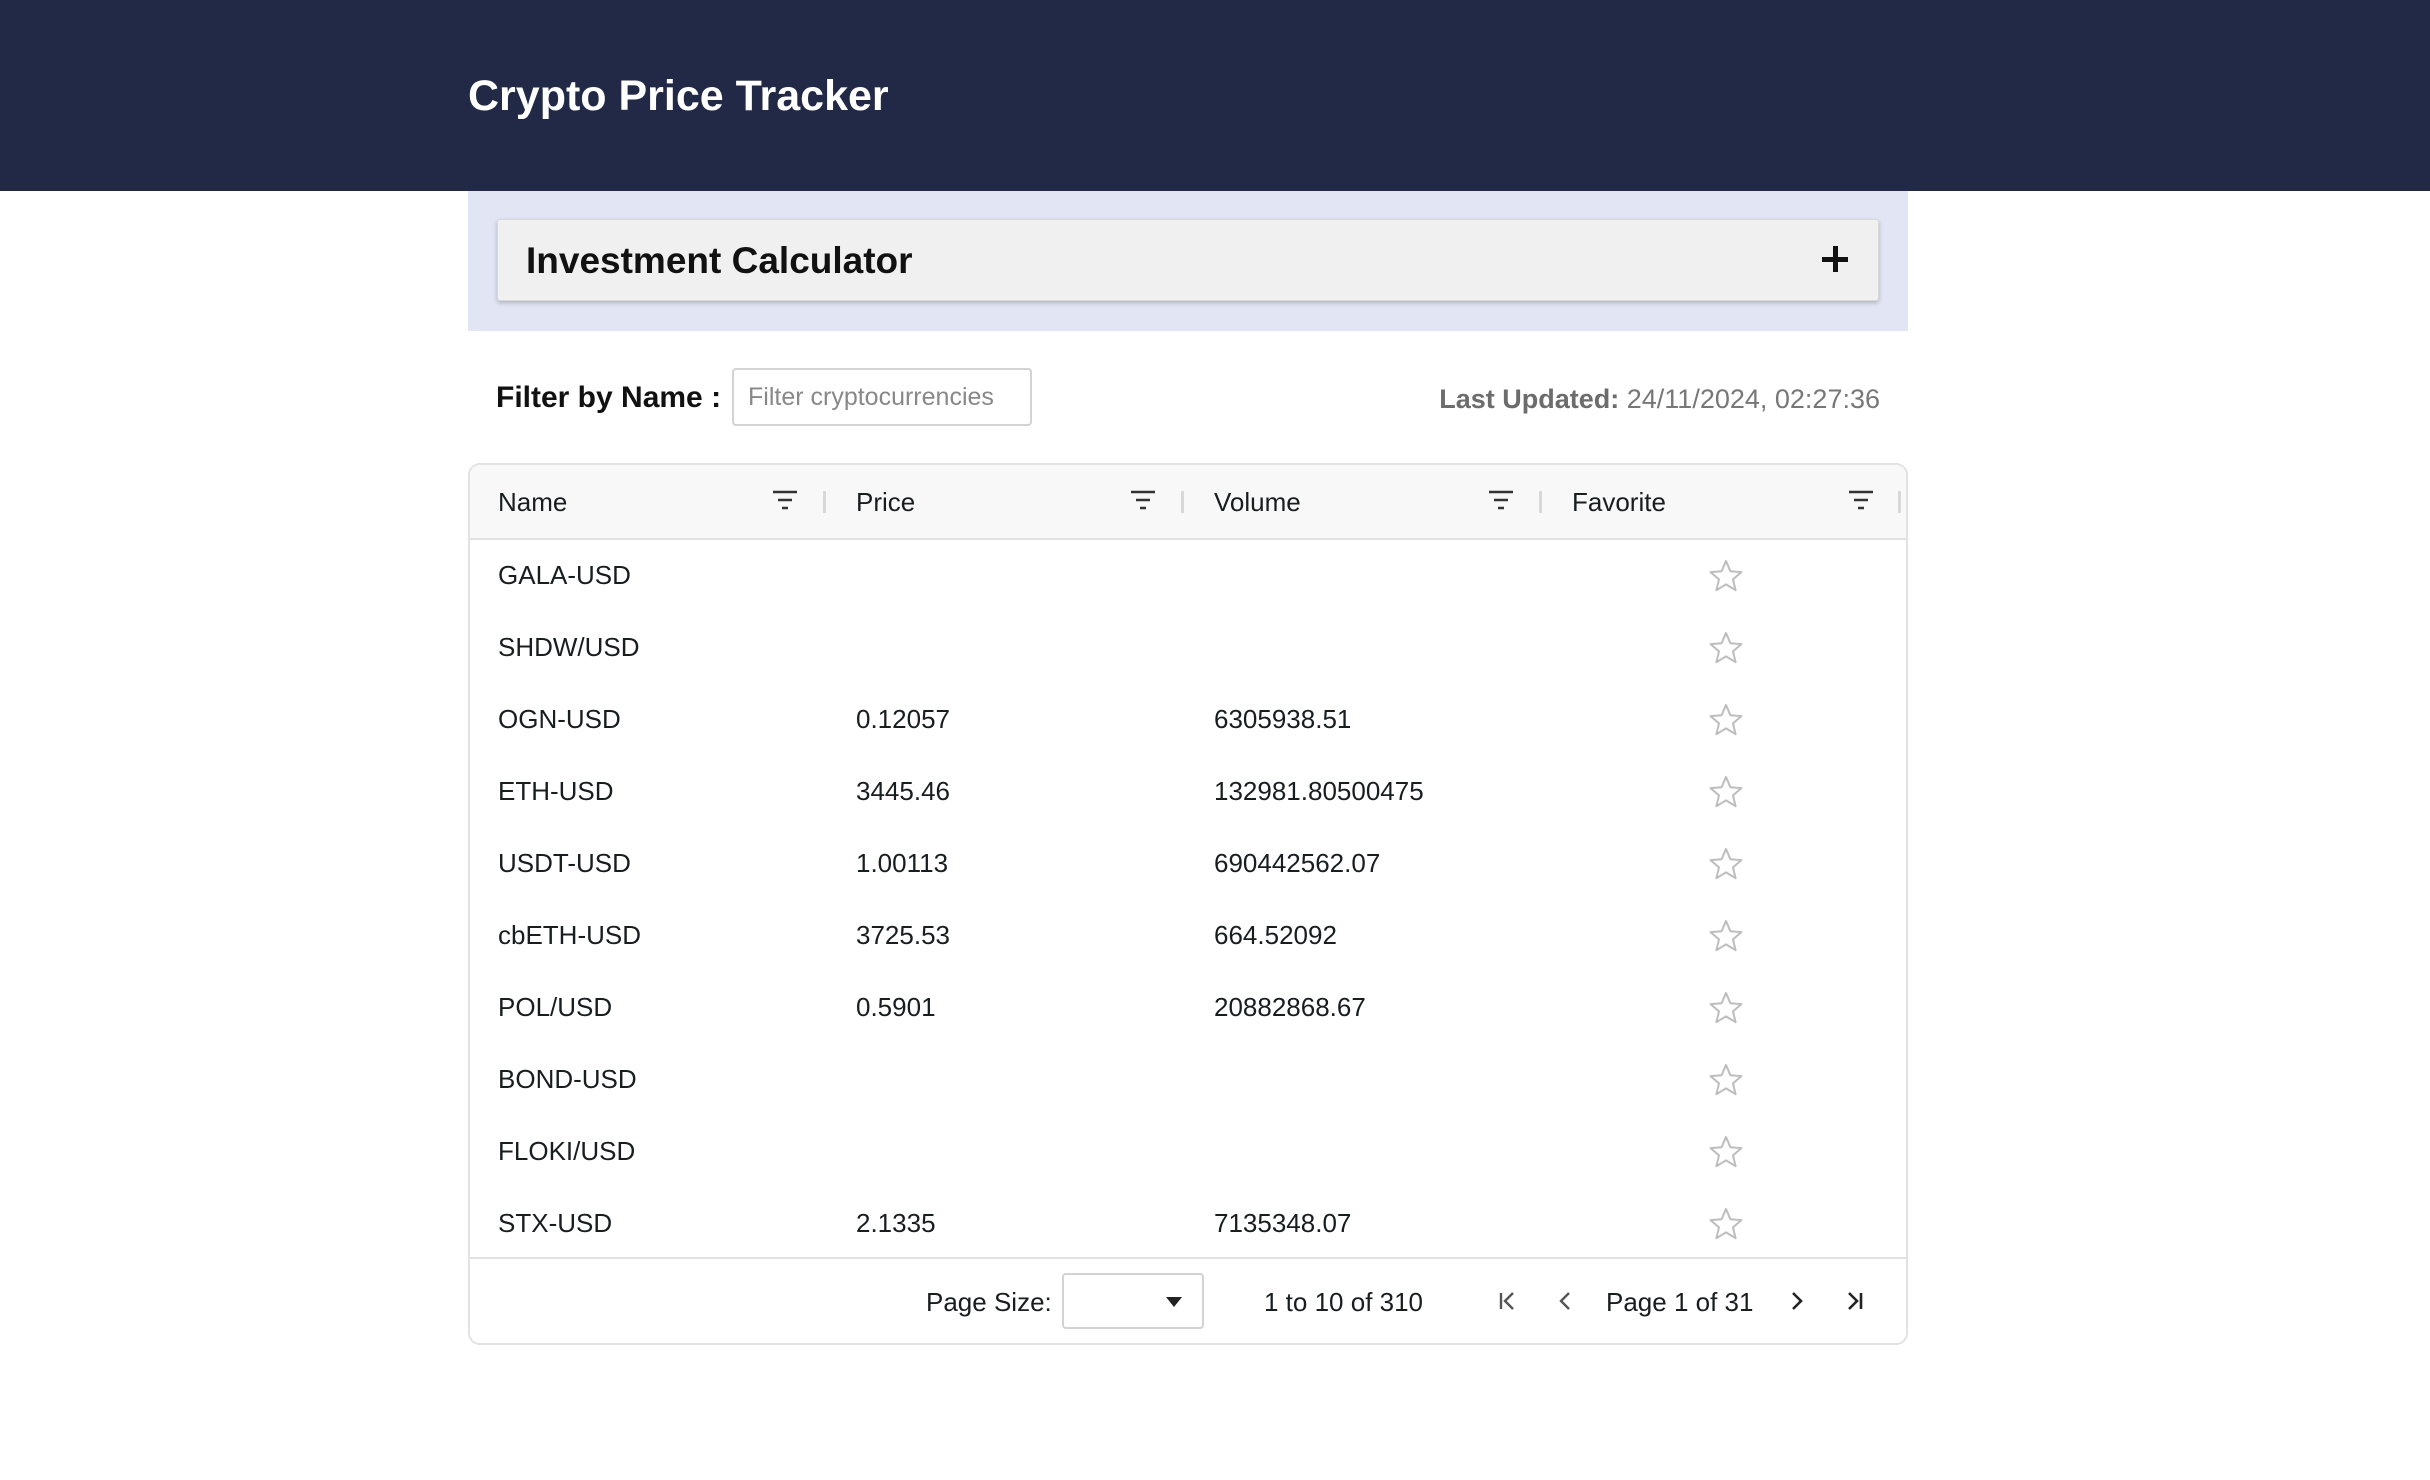 Image resolution: width=2430 pixels, height=1480 pixels. What do you see at coordinates (649, 501) in the screenshot?
I see `column-header-name: Name` at bounding box center [649, 501].